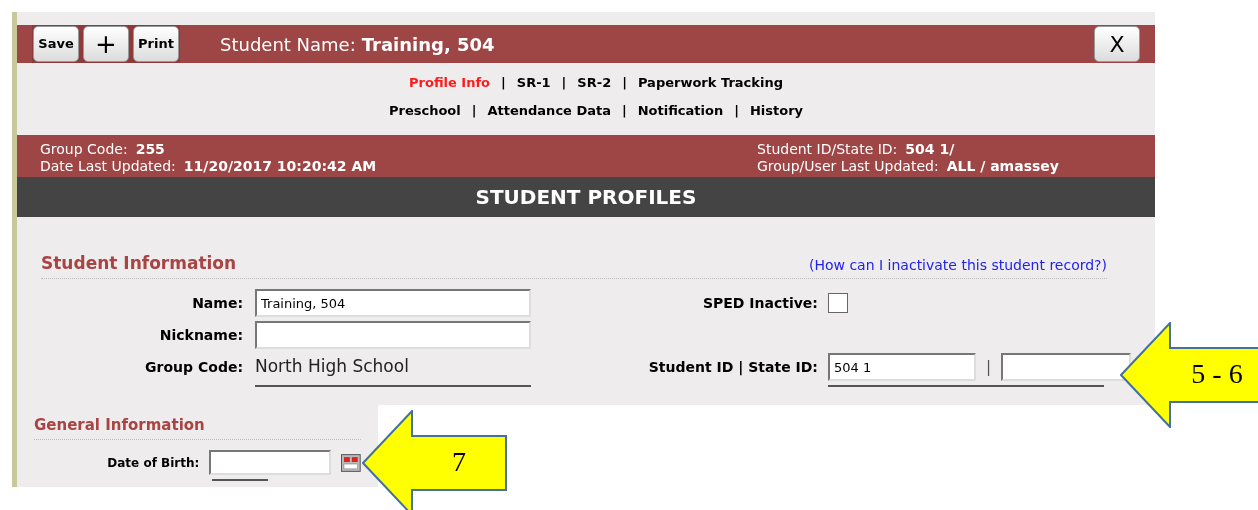 Image resolution: width=1258 pixels, height=510 pixels. Describe the element at coordinates (1117, 44) in the screenshot. I see `close-button: X` at that location.